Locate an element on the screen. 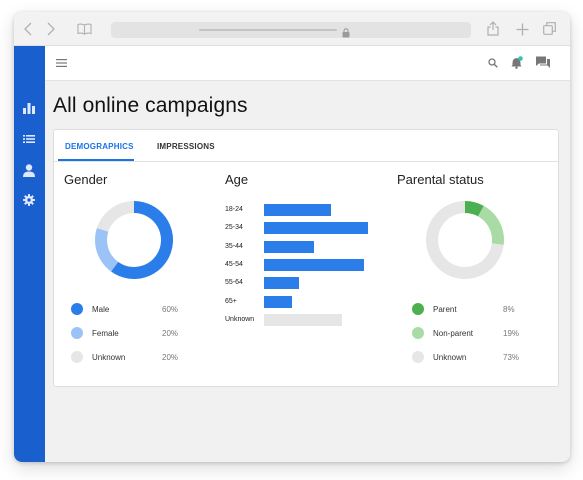 The height and width of the screenshot is (480, 583). active-tab-indicator is located at coordinates (96, 160).